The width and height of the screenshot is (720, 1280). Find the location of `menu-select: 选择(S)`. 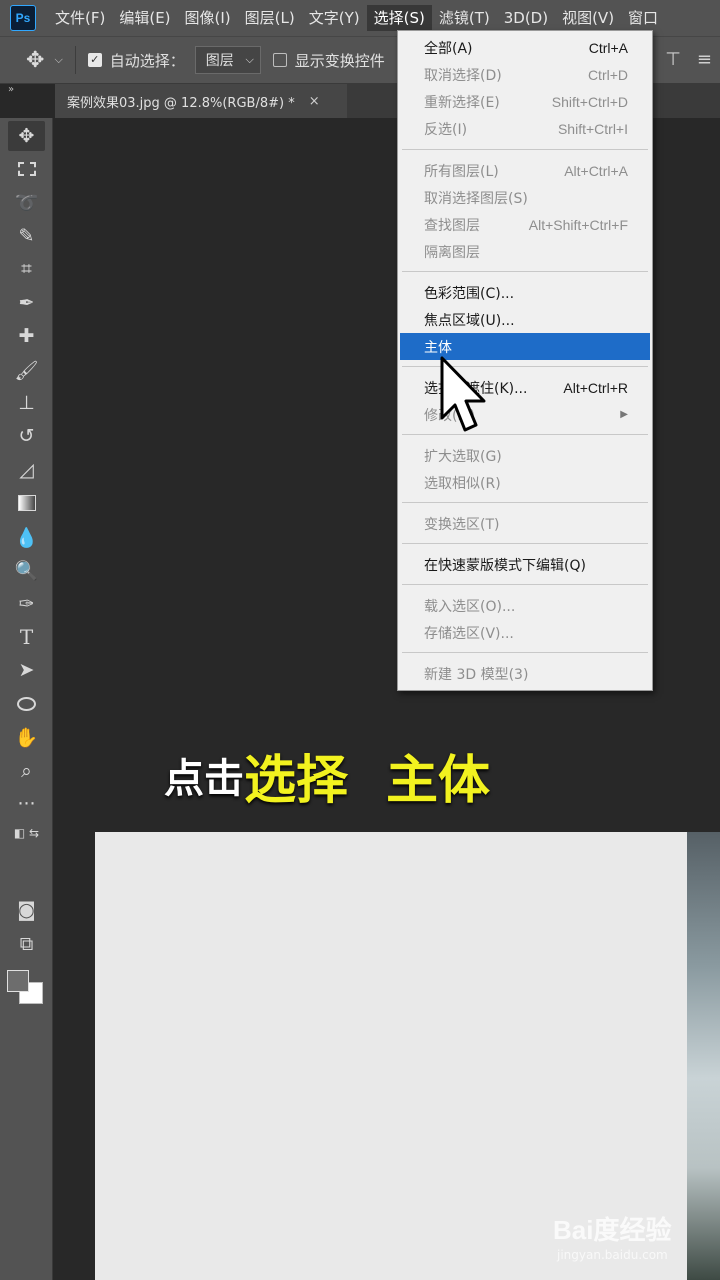

menu-select: 选择(S) is located at coordinates (399, 18).